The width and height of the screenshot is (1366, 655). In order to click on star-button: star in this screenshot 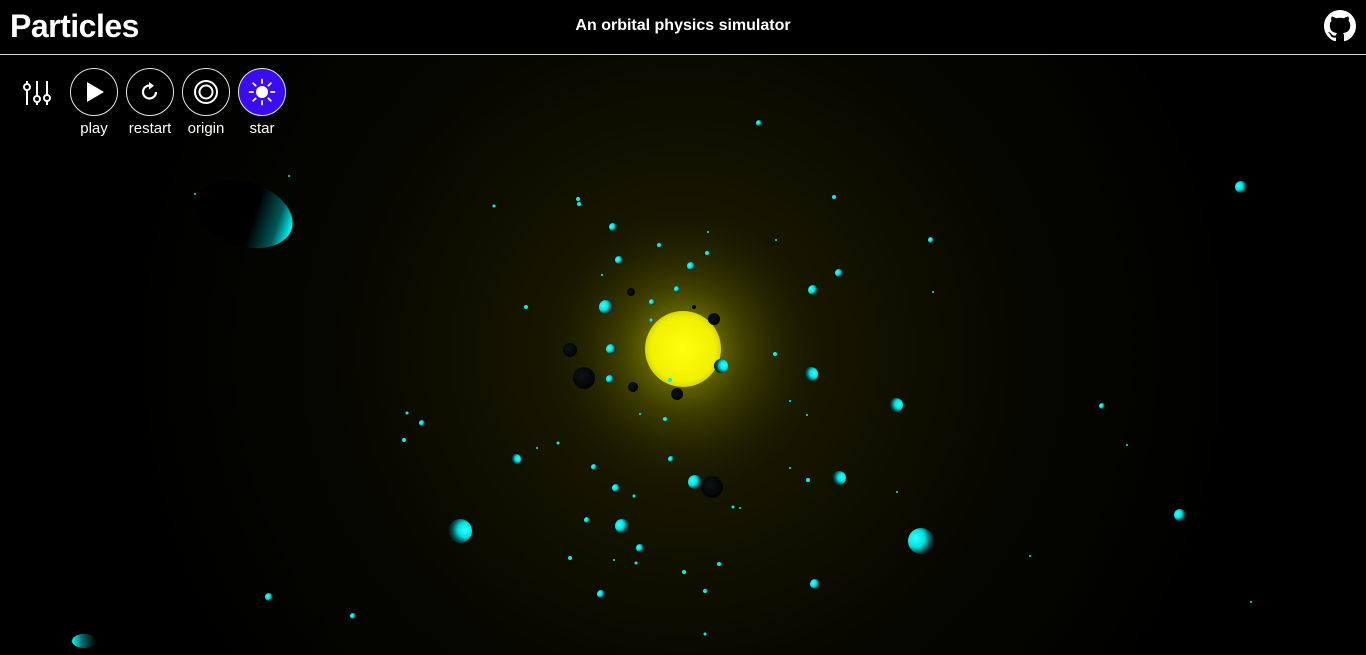, I will do `click(262, 102)`.